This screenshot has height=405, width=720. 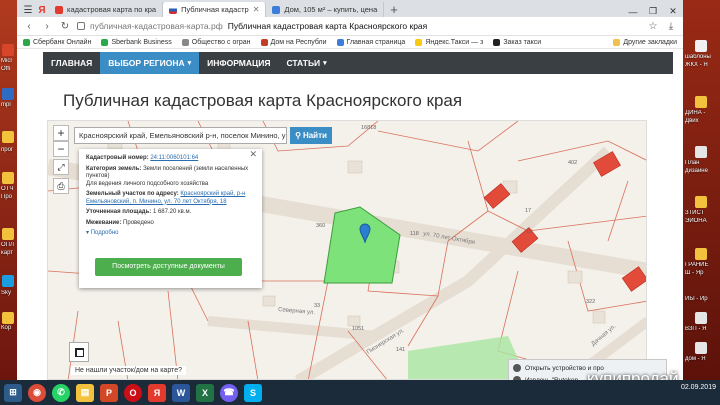 I want to click on tabs-menu-icon: ☰, so click(x=28, y=10).